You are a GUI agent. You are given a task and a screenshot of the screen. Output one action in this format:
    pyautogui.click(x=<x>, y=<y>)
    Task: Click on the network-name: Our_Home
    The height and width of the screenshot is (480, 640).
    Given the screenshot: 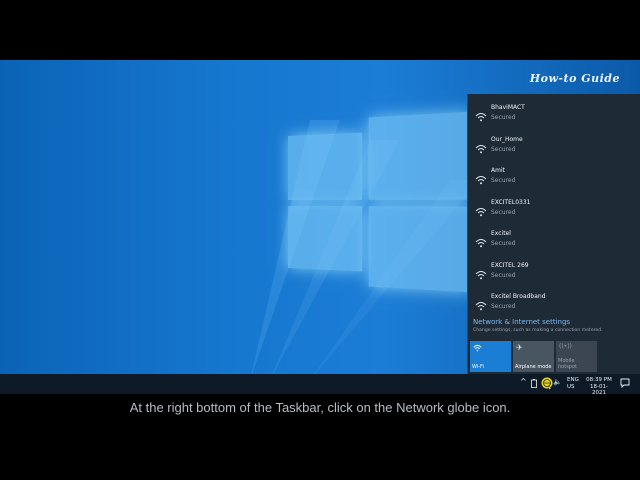 What is the action you would take?
    pyautogui.click(x=507, y=139)
    